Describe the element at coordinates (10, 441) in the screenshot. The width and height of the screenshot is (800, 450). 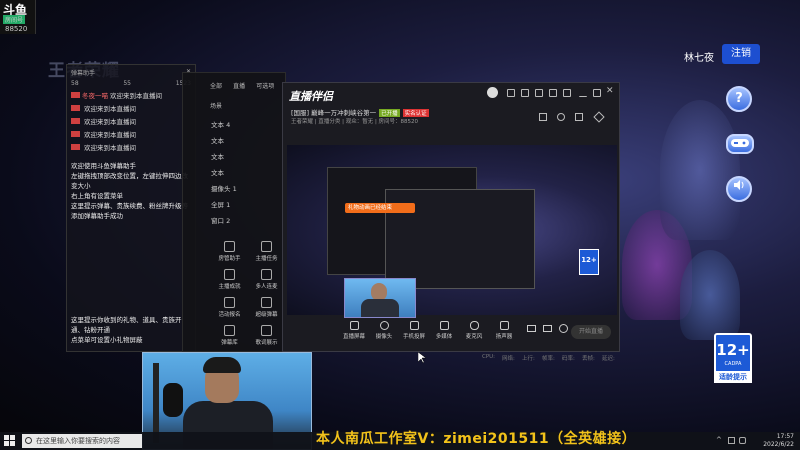
I see `windows-start-icon` at that location.